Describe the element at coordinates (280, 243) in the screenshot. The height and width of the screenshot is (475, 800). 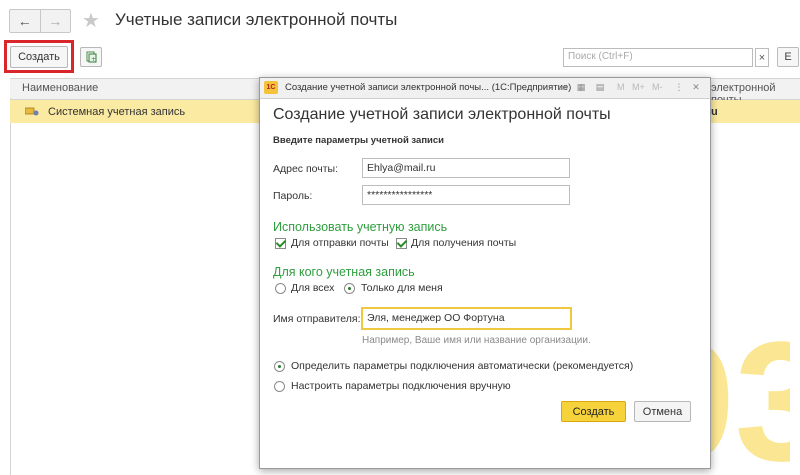
I see `send-mail-checkbox` at that location.